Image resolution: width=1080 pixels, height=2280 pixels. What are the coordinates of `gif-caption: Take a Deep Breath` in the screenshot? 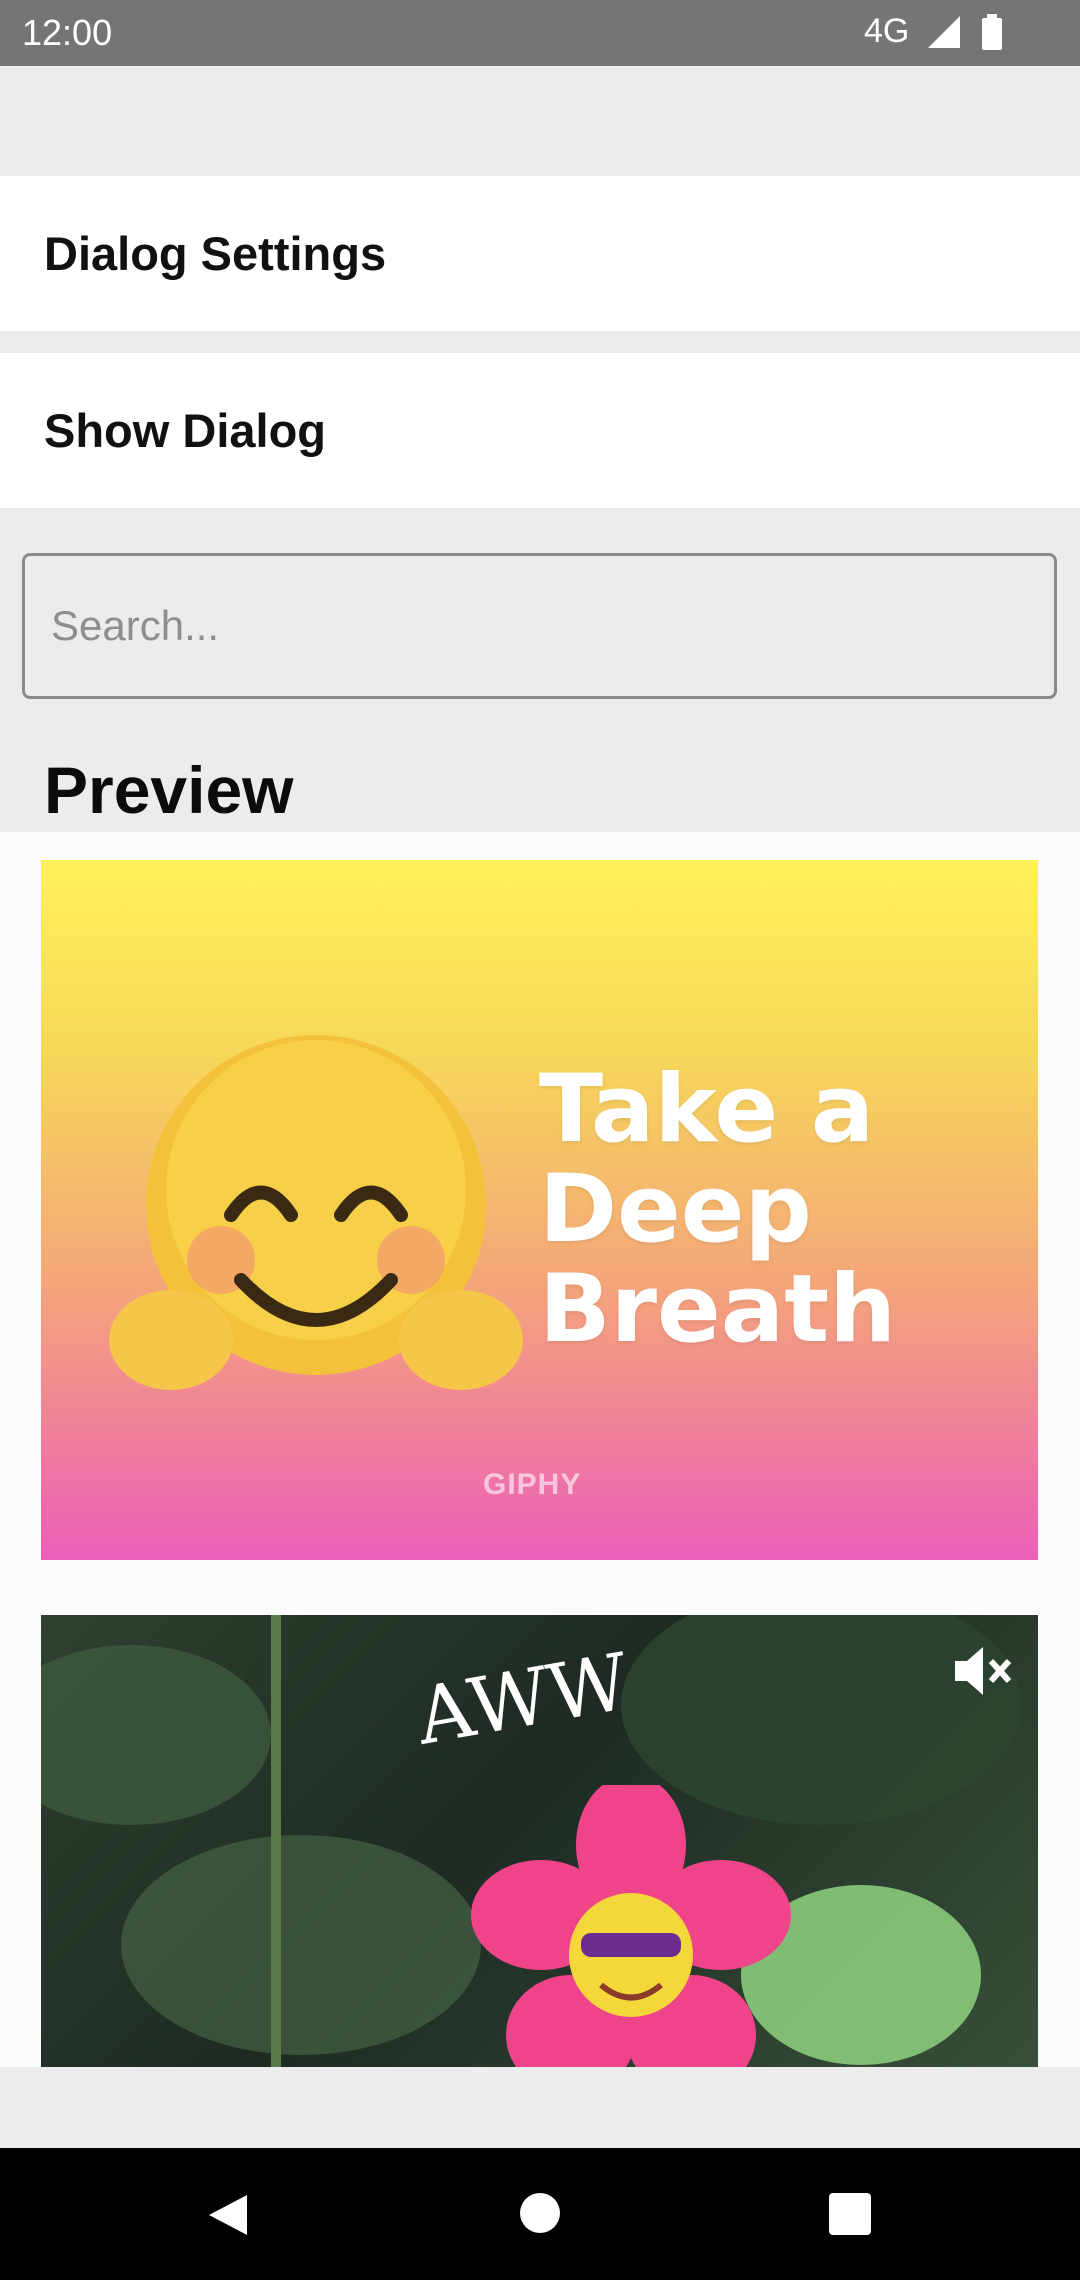 It's located at (717, 1210).